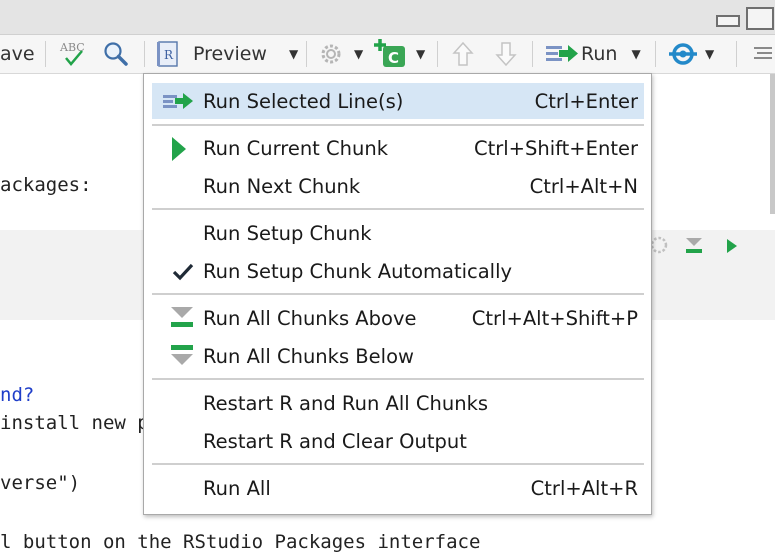 The width and height of the screenshot is (775, 556). I want to click on run-button: Run ▼, so click(593, 54).